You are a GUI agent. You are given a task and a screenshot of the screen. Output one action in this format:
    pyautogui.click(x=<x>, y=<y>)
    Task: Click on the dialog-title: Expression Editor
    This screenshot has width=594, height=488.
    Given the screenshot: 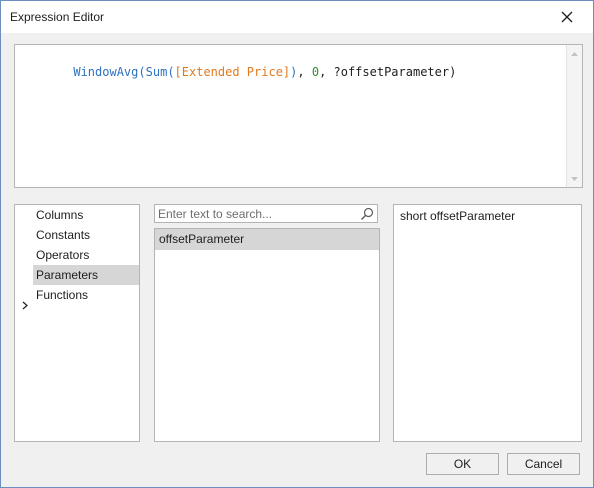 What is the action you would take?
    pyautogui.click(x=57, y=17)
    